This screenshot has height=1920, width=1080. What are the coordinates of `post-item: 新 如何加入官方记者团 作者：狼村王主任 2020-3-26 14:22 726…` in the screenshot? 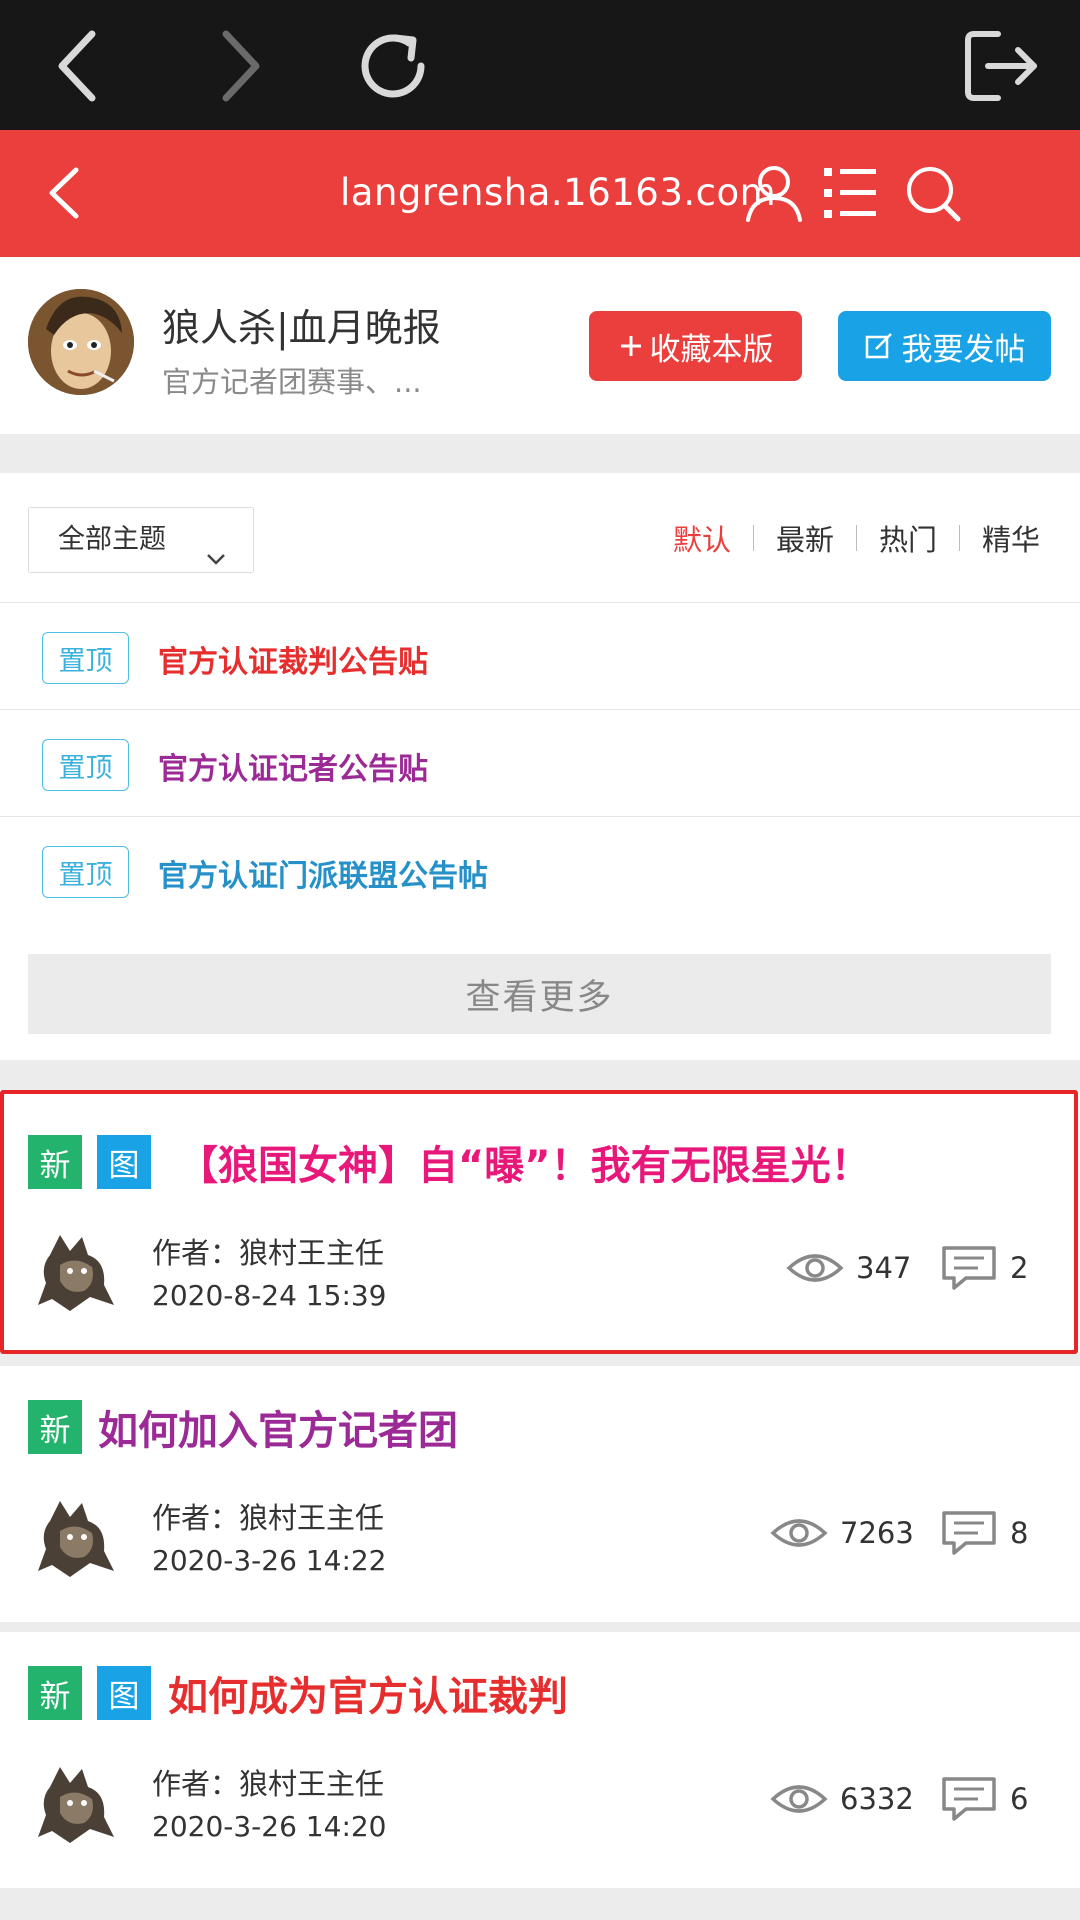 It's located at (540, 1494).